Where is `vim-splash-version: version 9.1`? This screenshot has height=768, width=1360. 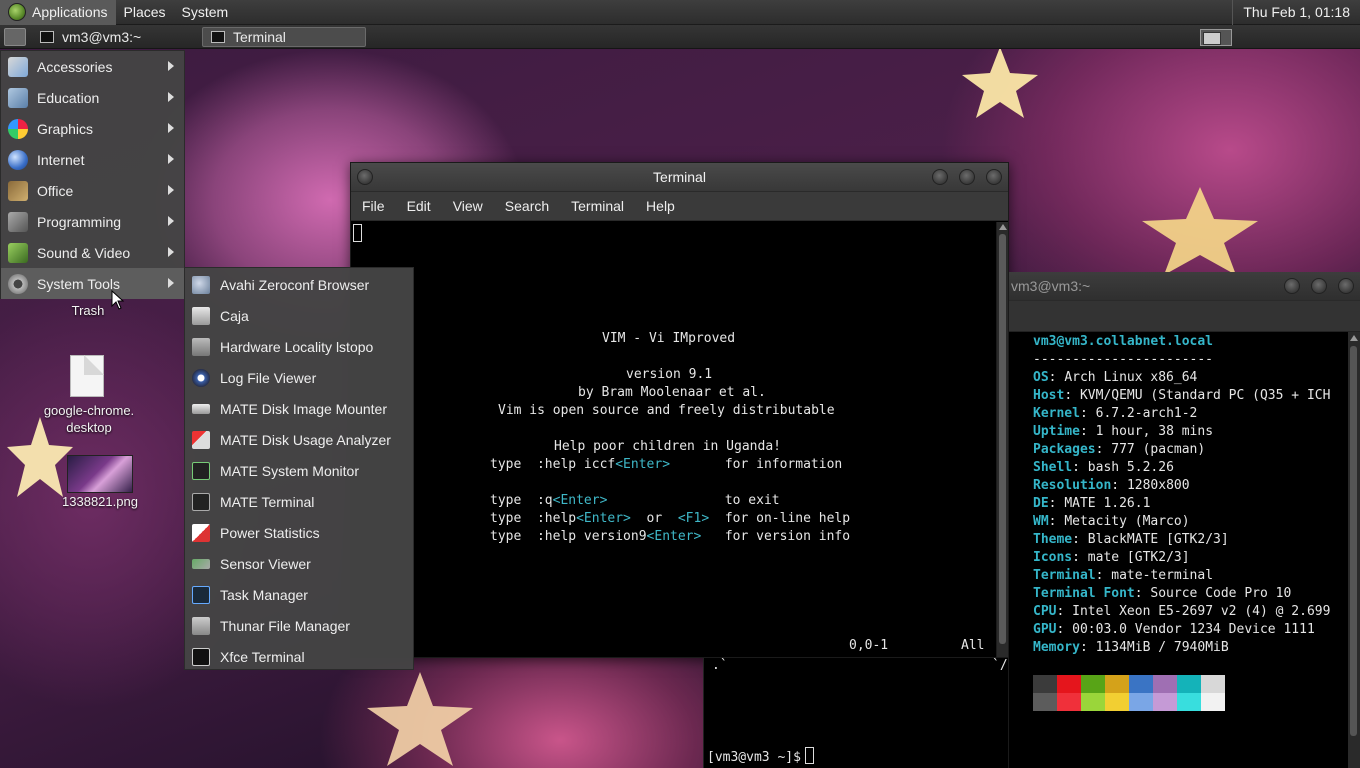
vim-splash-version: version 9.1 is located at coordinates (669, 374).